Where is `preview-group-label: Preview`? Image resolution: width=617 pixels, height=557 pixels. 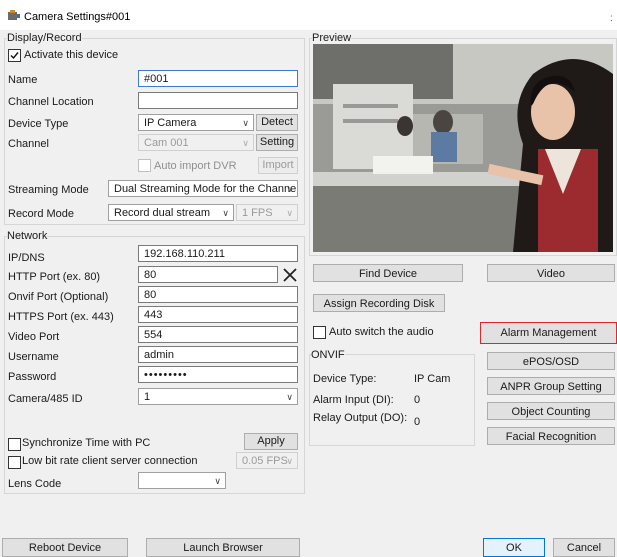
preview-group-label: Preview is located at coordinates (332, 38).